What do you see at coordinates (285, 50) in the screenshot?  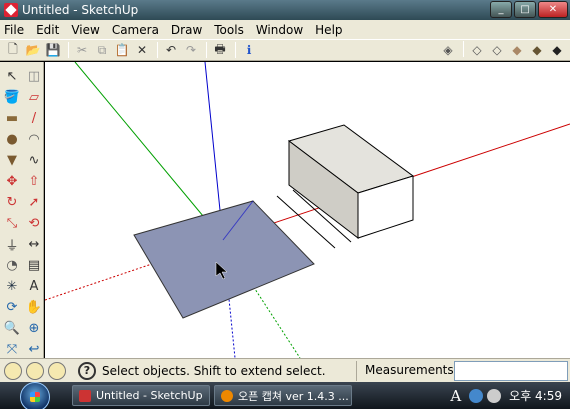 I see `standard-toolbar: 🗋 📂 💾 ✂ ⧉ 📋 ✕ ↶ ↷ 🖶 ℹ ◈ ◇ ◇ ◆ ◆ ◆` at bounding box center [285, 50].